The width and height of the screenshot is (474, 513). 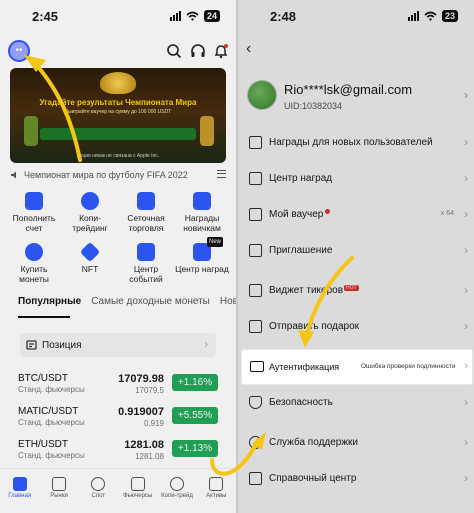 What do you see at coordinates (59, 496) in the screenshot?
I see `nav-label: Рынки` at bounding box center [59, 496].